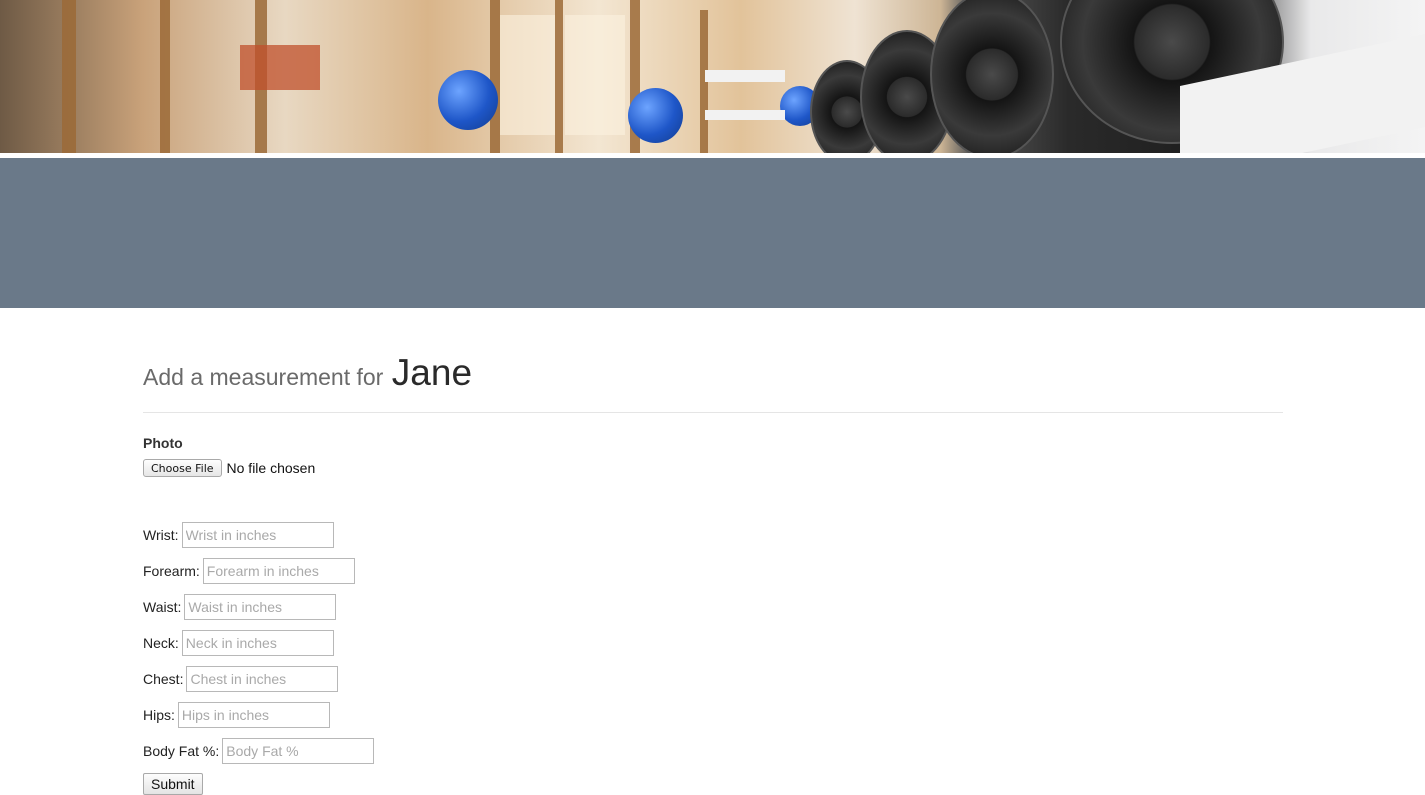 The width and height of the screenshot is (1425, 795). What do you see at coordinates (162, 607) in the screenshot?
I see `waist-label: Waist:` at bounding box center [162, 607].